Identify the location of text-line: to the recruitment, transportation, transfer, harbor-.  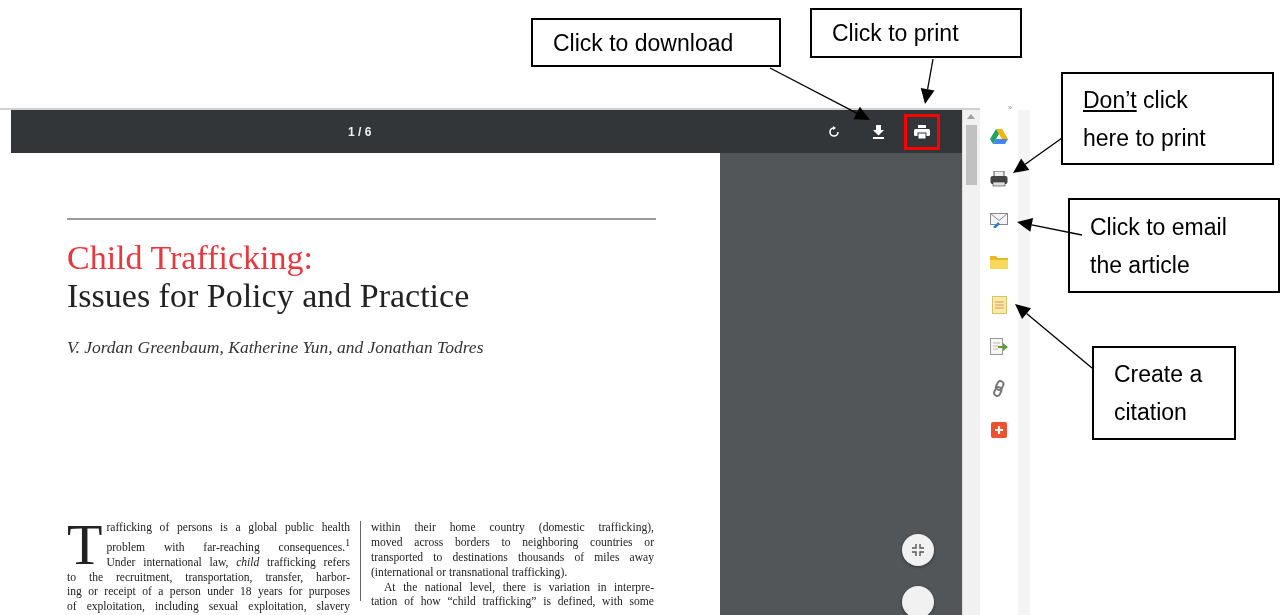
(208, 578).